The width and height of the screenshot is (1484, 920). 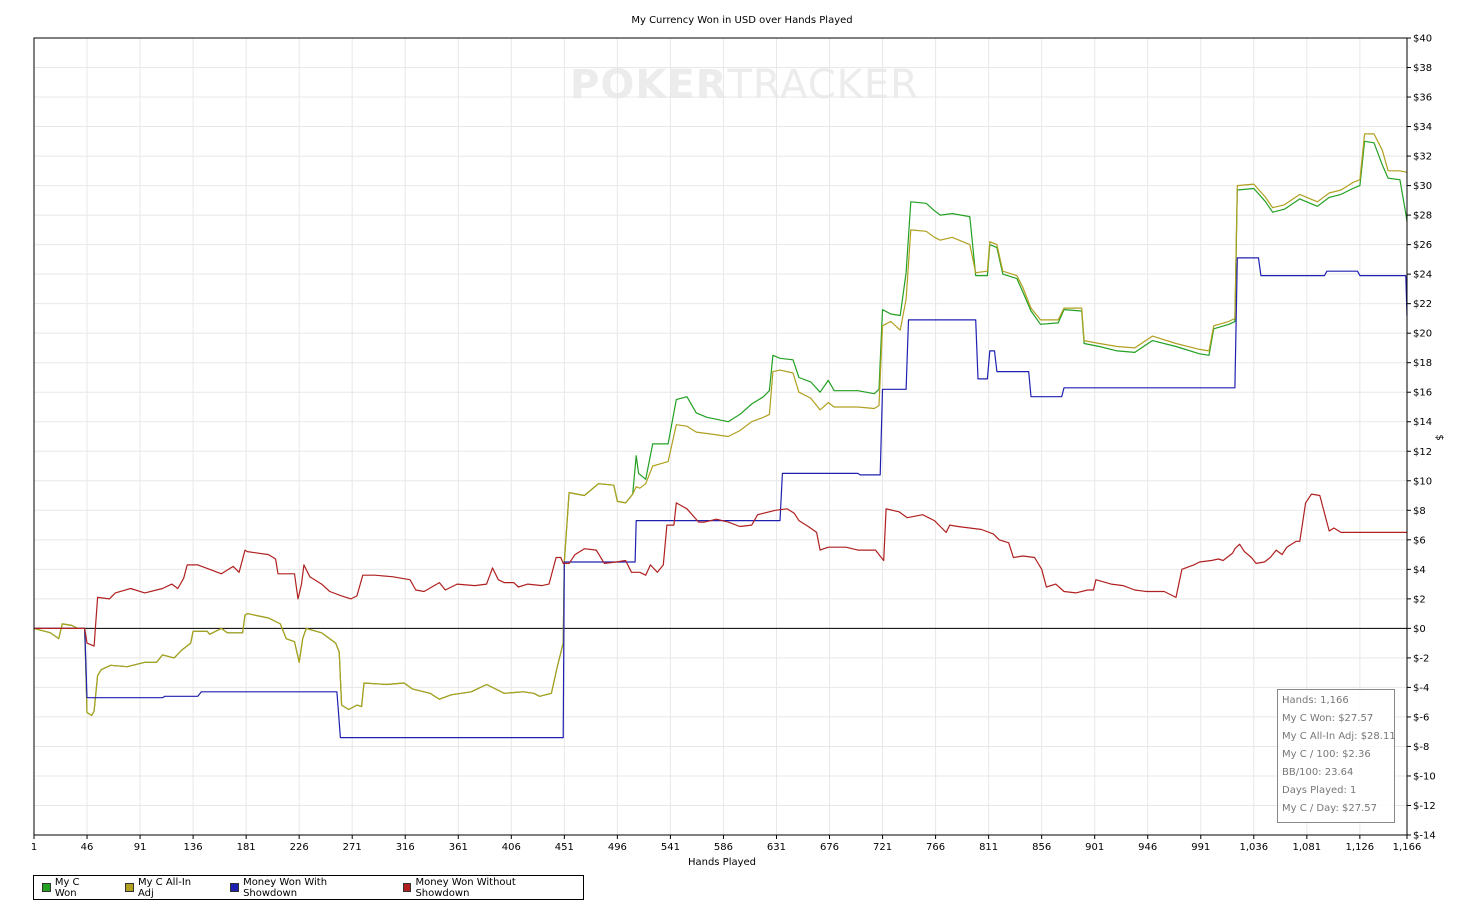 What do you see at coordinates (1041, 847) in the screenshot?
I see `x-tick-label: 856` at bounding box center [1041, 847].